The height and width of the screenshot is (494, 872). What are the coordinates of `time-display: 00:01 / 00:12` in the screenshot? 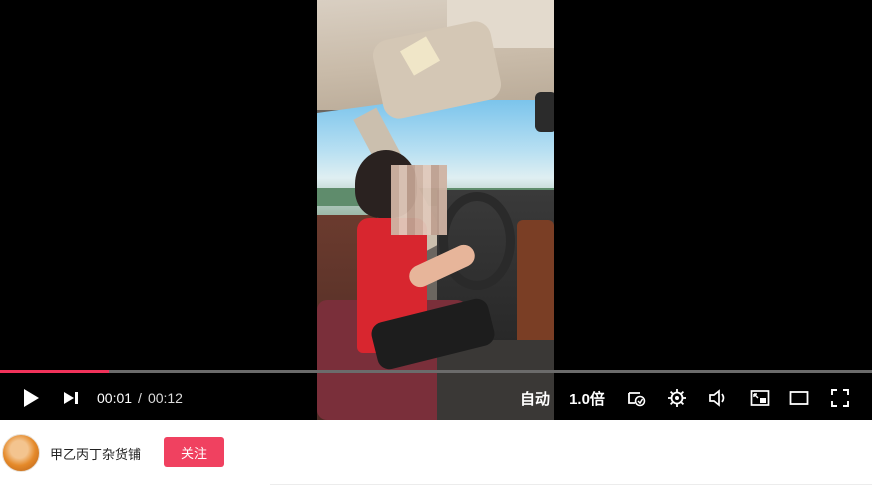 It's located at (140, 398).